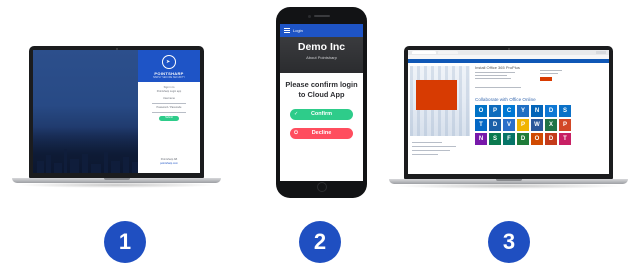 The height and width of the screenshot is (270, 629). What do you see at coordinates (320, 242) in the screenshot?
I see `step-2-badge: 2` at bounding box center [320, 242].